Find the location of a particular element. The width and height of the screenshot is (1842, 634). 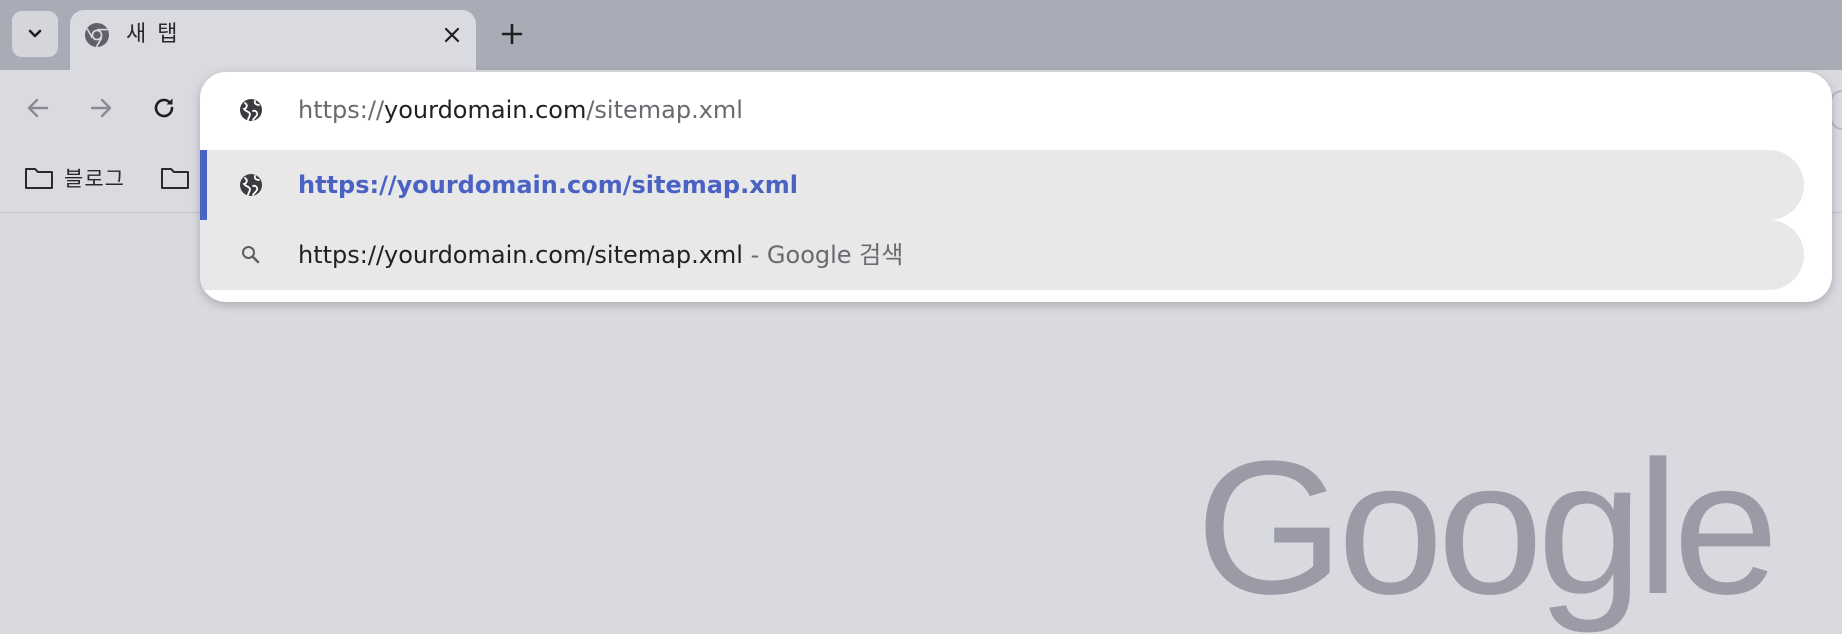

suggestion-url: https://yourdomain.com/sitemap.xml is located at coordinates (1002, 185).